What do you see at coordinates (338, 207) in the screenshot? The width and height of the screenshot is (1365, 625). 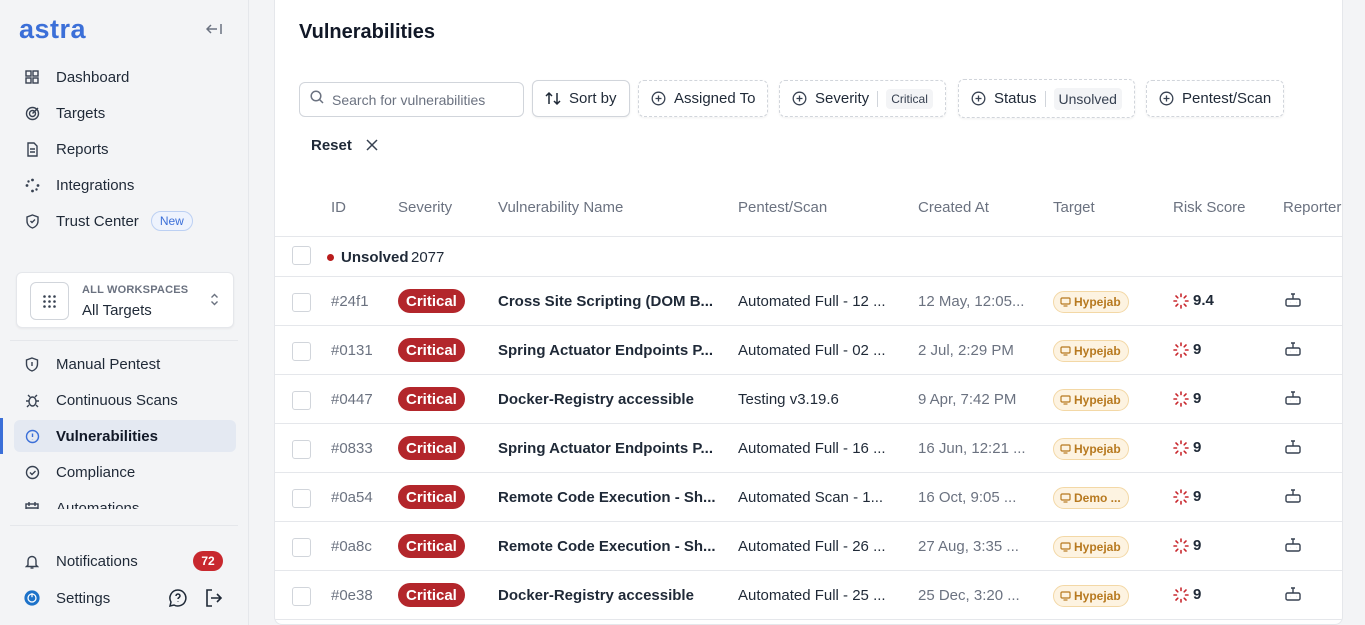 I see `col-id: ID` at bounding box center [338, 207].